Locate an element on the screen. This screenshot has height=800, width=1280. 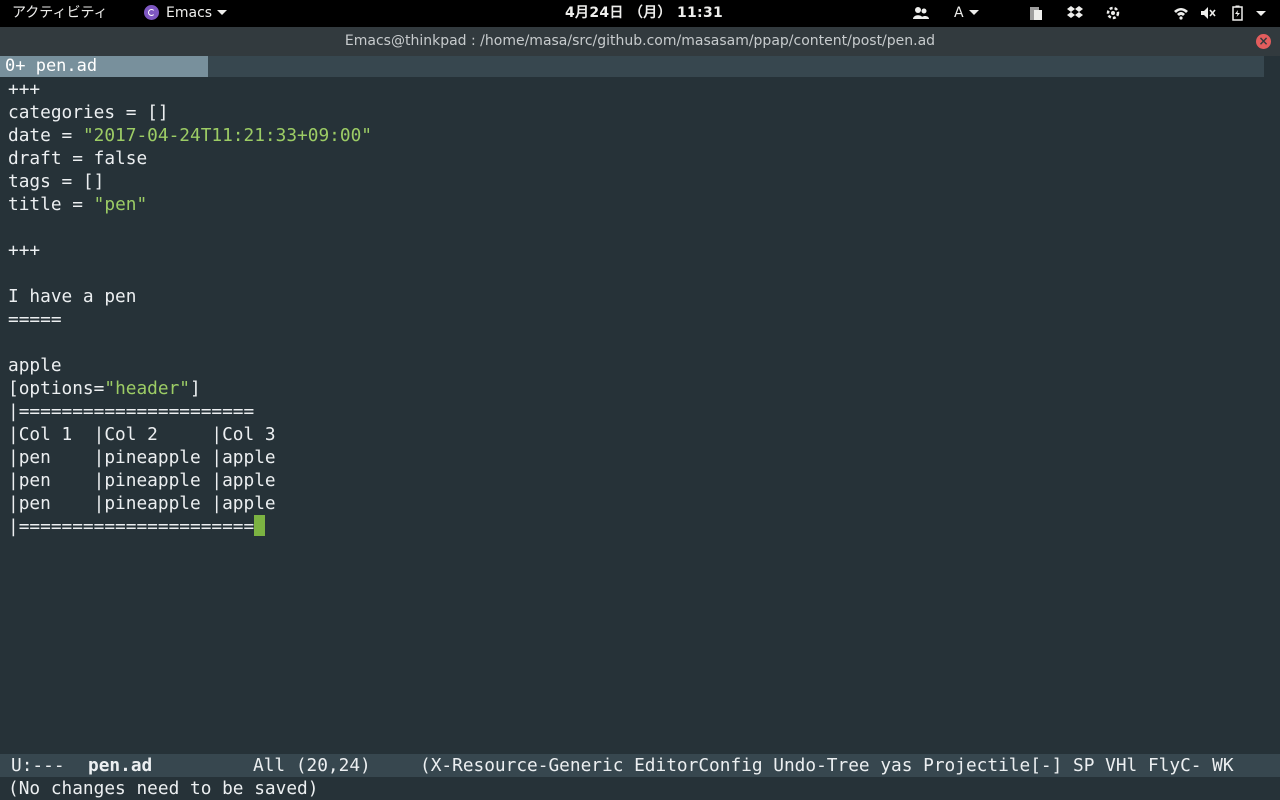
text-segment: ===== is located at coordinates (35, 319).